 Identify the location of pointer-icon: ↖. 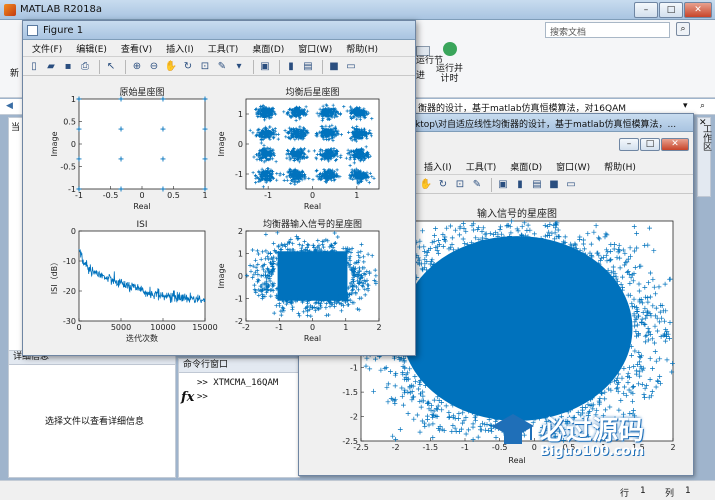
(111, 67).